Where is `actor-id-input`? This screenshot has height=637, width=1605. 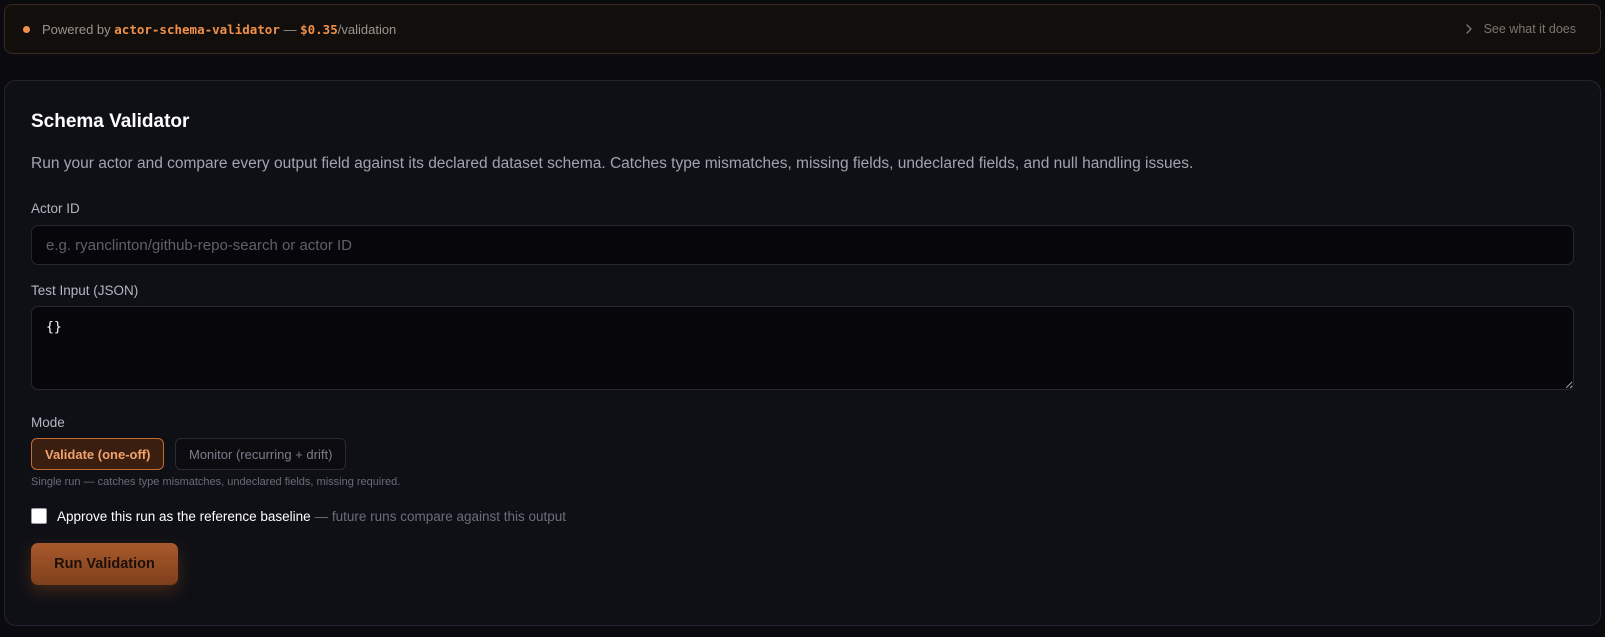
actor-id-input is located at coordinates (802, 245).